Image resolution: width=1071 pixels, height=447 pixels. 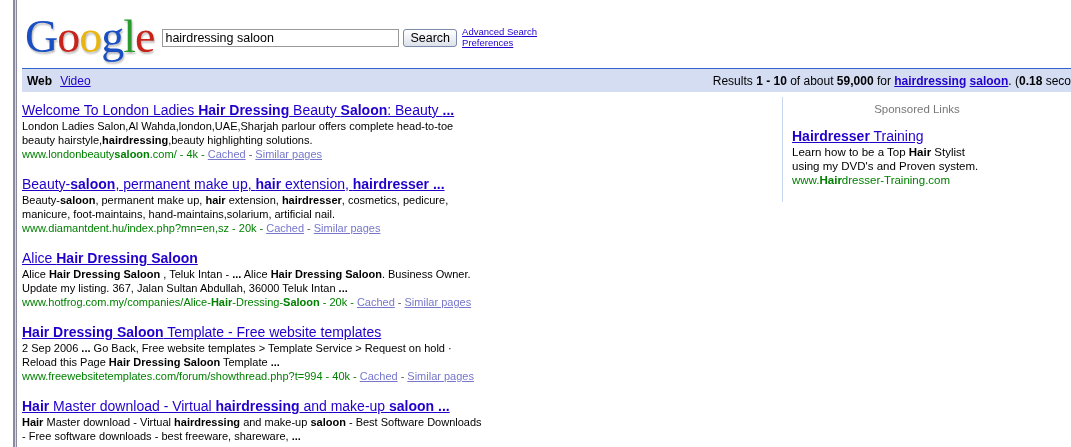 I want to click on result-snippet: Beauty-saloon, permanent make up, hair extension, hairdresser, cosmetics, pedicure,, so click(x=236, y=200).